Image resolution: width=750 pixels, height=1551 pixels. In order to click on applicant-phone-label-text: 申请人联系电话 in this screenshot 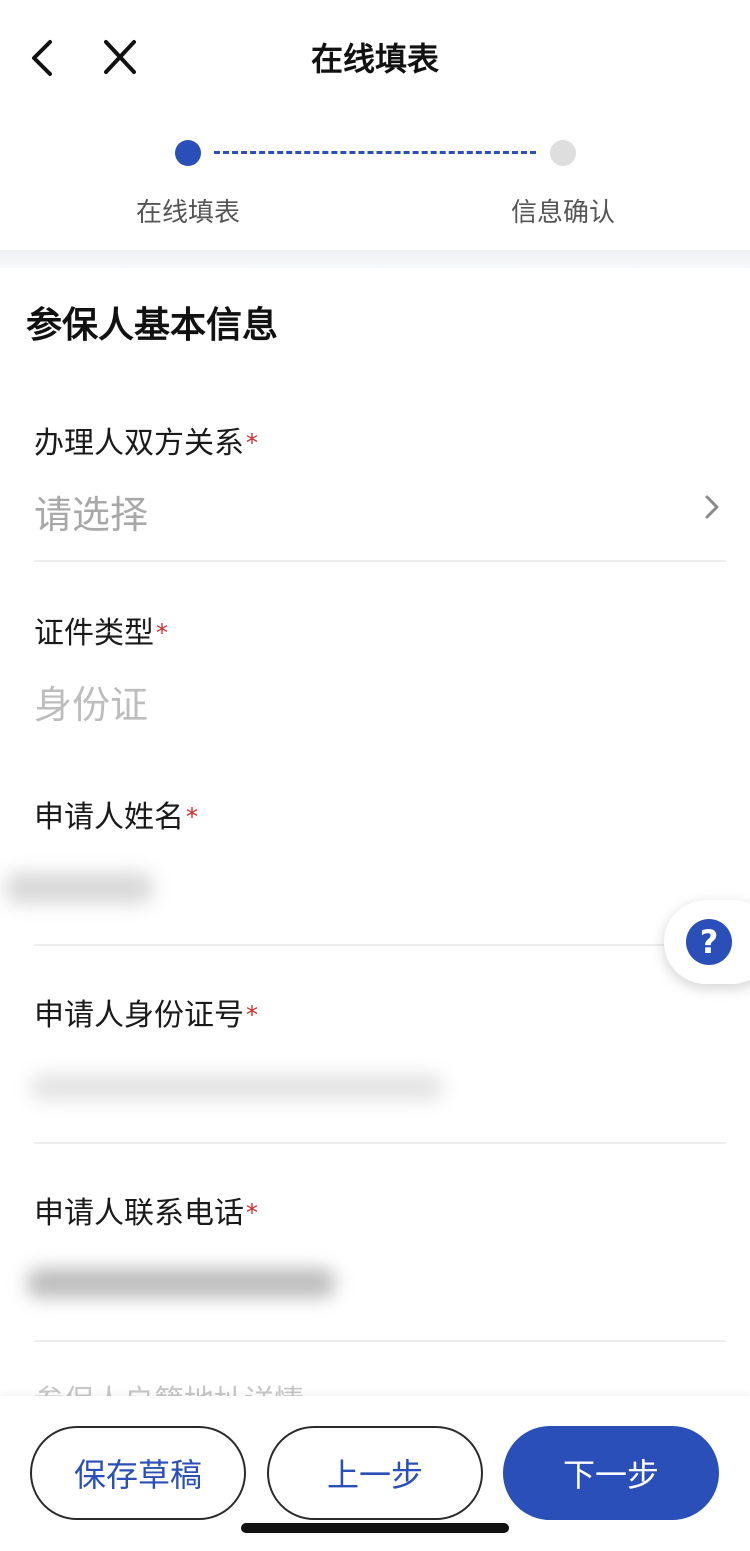, I will do `click(139, 1213)`.